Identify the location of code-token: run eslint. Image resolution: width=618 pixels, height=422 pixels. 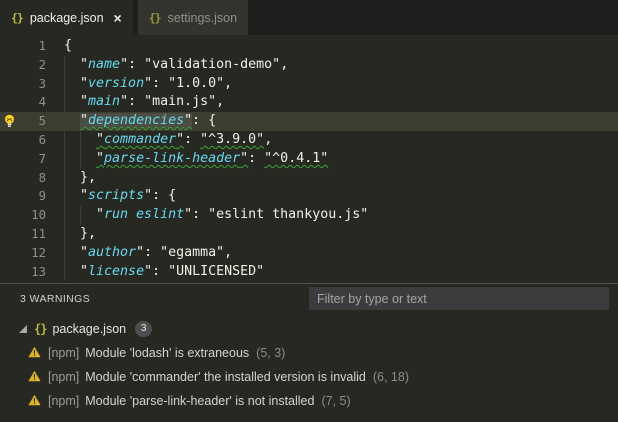
(144, 215).